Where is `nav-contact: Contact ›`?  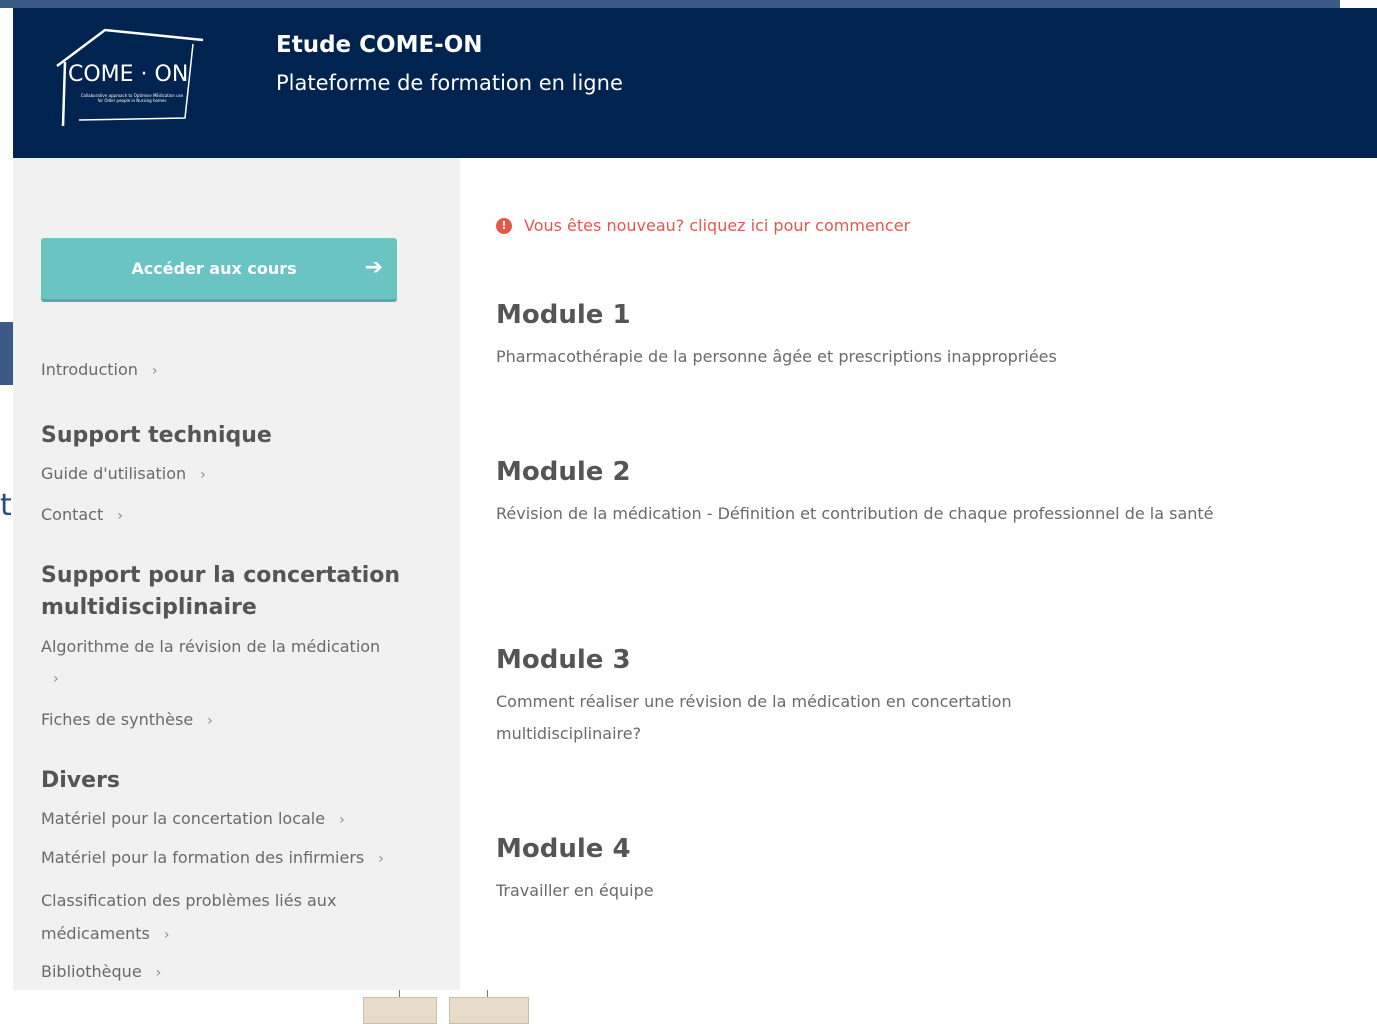
nav-contact: Contact › is located at coordinates (82, 514).